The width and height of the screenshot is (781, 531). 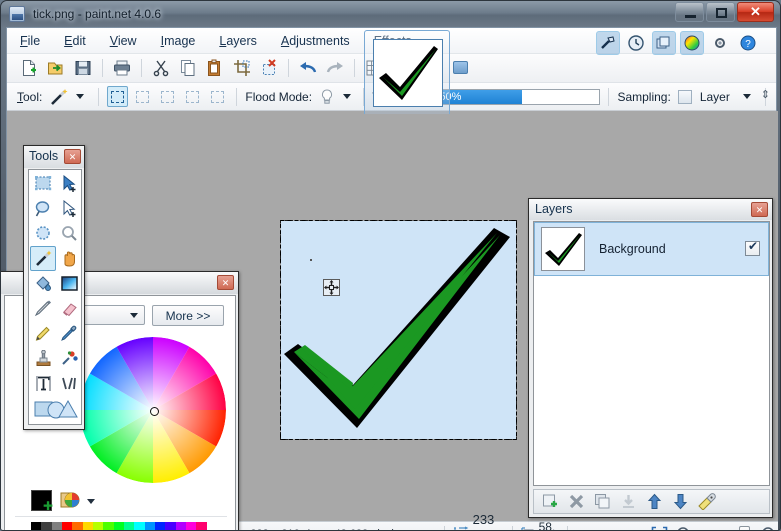 What do you see at coordinates (83, 68) in the screenshot?
I see `save-icon` at bounding box center [83, 68].